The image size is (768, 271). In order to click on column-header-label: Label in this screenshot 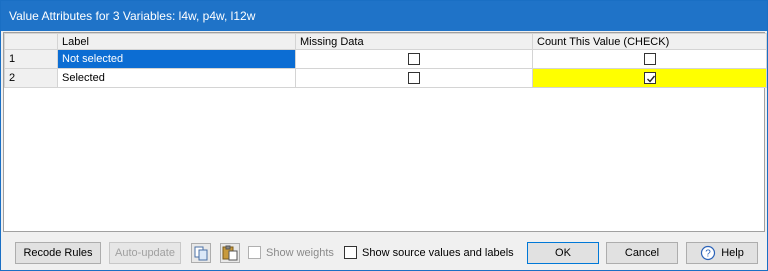, I will do `click(176, 41)`.